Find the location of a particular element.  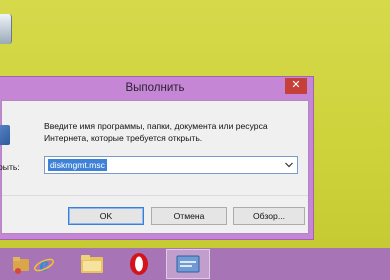

opera-icon is located at coordinates (139, 264).